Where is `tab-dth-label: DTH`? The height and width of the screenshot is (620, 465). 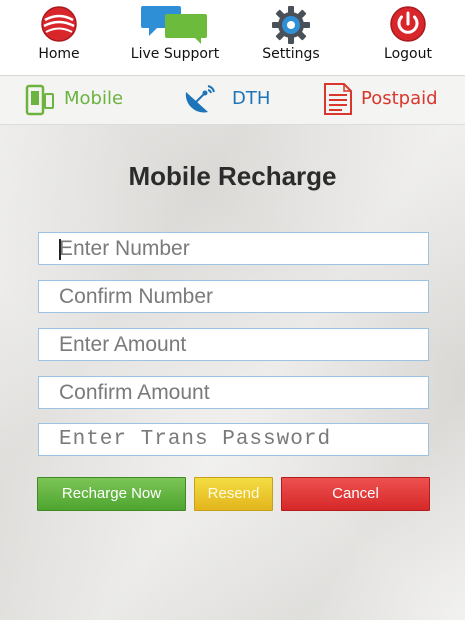 tab-dth-label: DTH is located at coordinates (251, 98).